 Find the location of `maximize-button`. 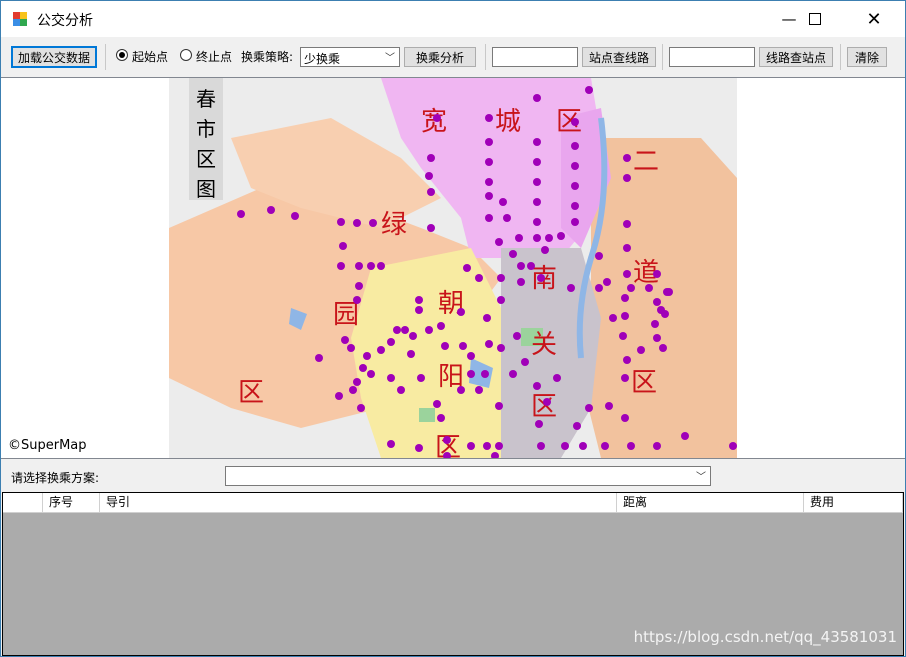

maximize-button is located at coordinates (815, 19).